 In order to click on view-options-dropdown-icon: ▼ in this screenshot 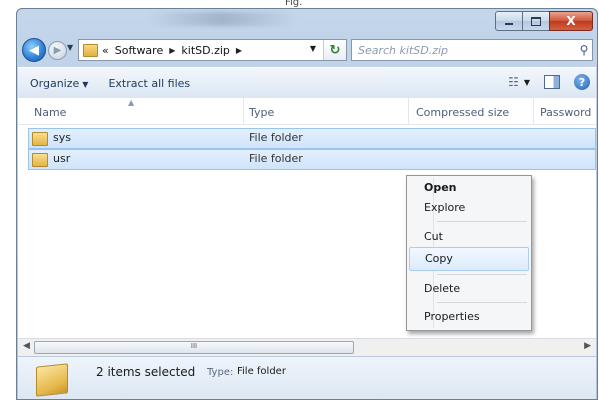, I will do `click(527, 82)`.